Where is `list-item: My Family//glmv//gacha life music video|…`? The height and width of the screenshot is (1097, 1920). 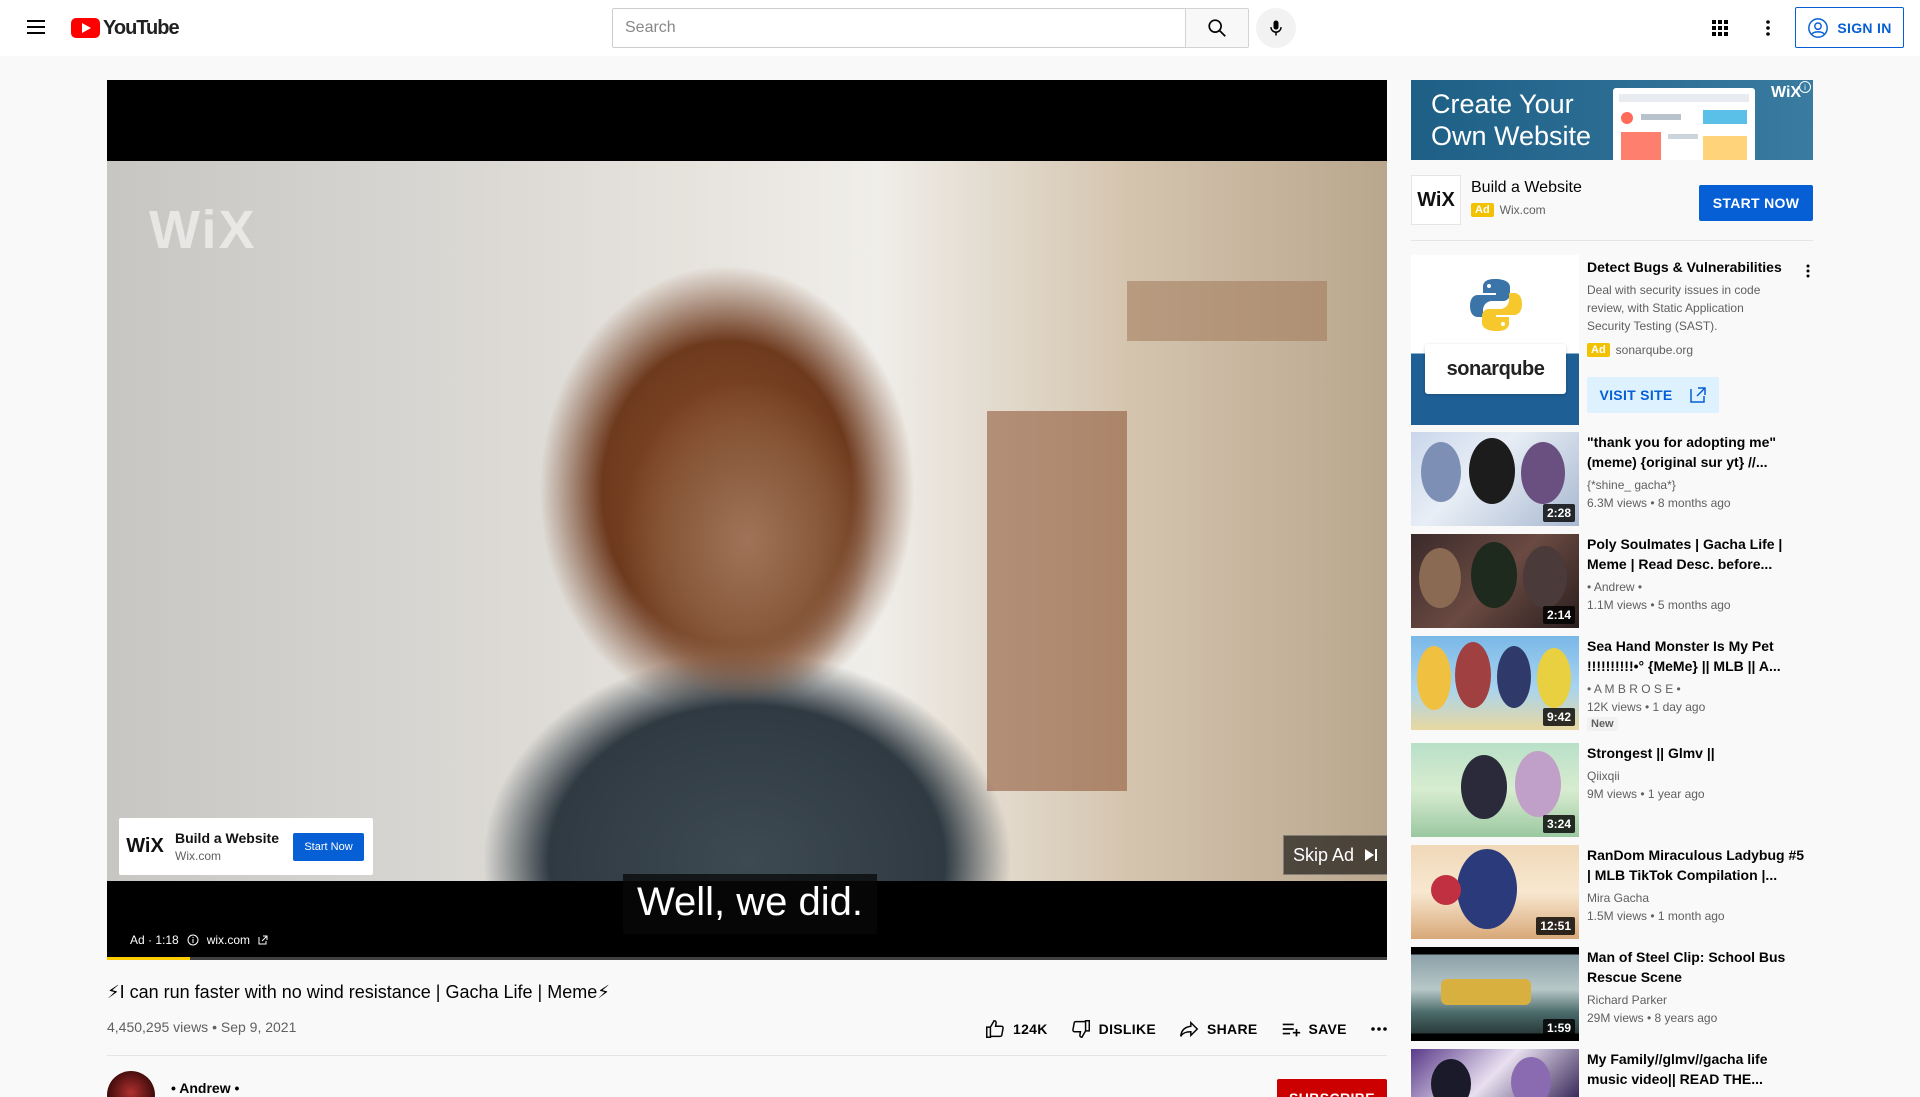
list-item: My Family//glmv//gacha life music video|… is located at coordinates (1612, 1073).